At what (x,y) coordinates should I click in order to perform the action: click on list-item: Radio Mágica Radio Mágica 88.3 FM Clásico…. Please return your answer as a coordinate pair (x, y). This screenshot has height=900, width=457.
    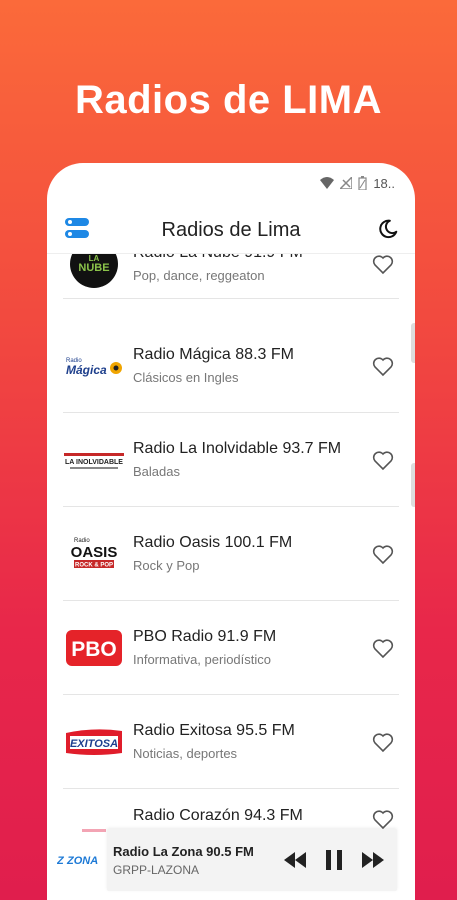
    Looking at the image, I should click on (231, 366).